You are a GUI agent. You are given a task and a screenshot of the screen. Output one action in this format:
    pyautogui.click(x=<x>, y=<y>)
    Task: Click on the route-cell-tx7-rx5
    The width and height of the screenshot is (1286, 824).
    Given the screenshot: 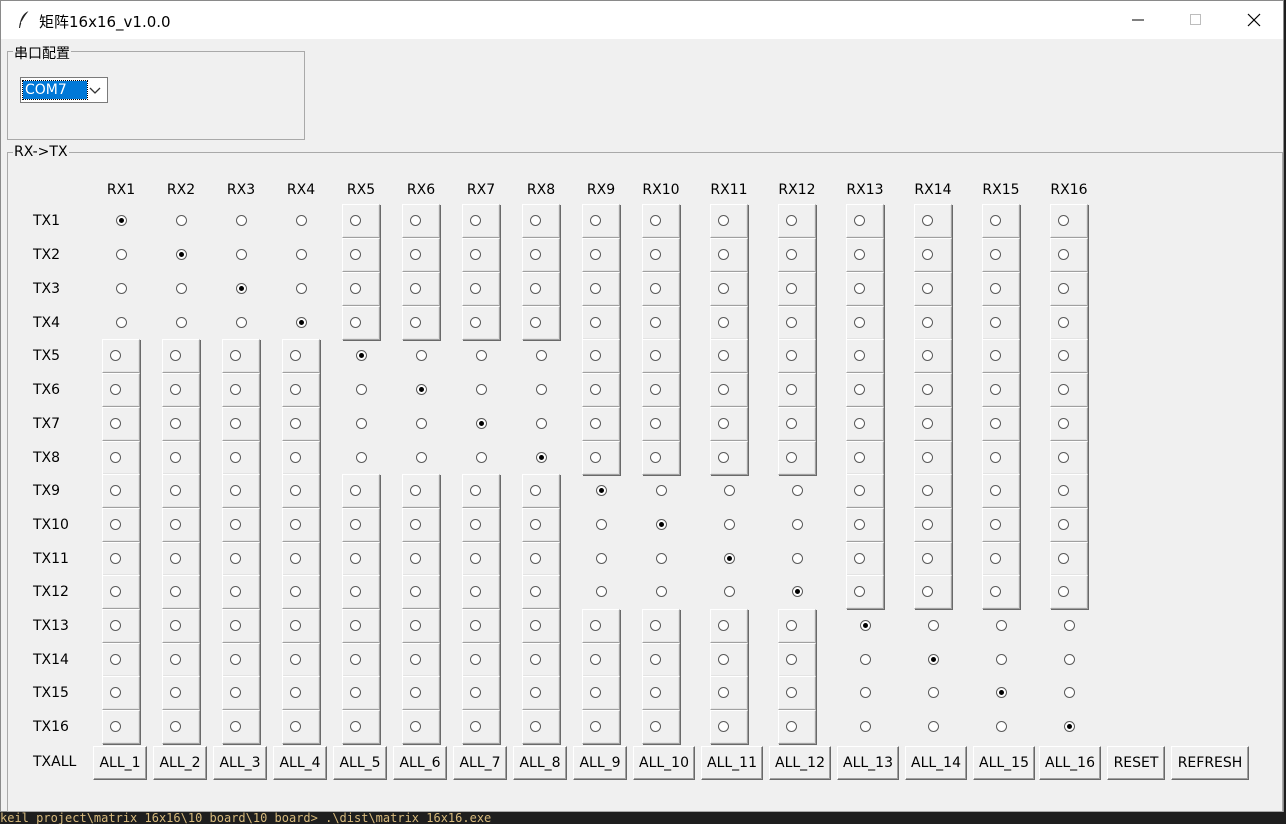 What is the action you would take?
    pyautogui.click(x=361, y=424)
    